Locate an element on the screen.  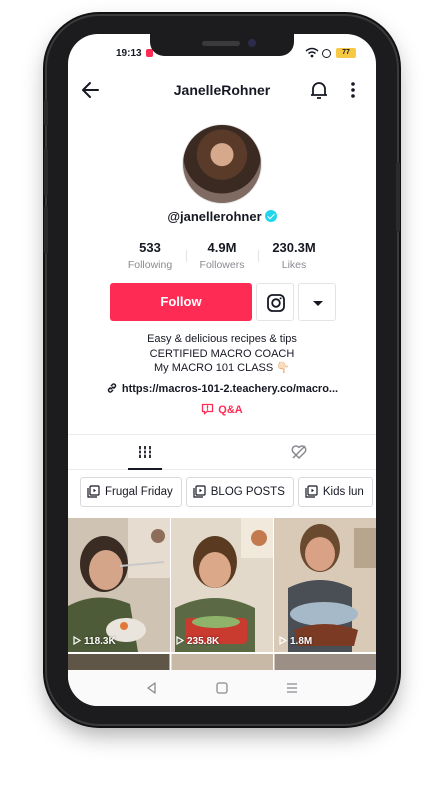
system-nav-bar is located at coordinates (222, 688).